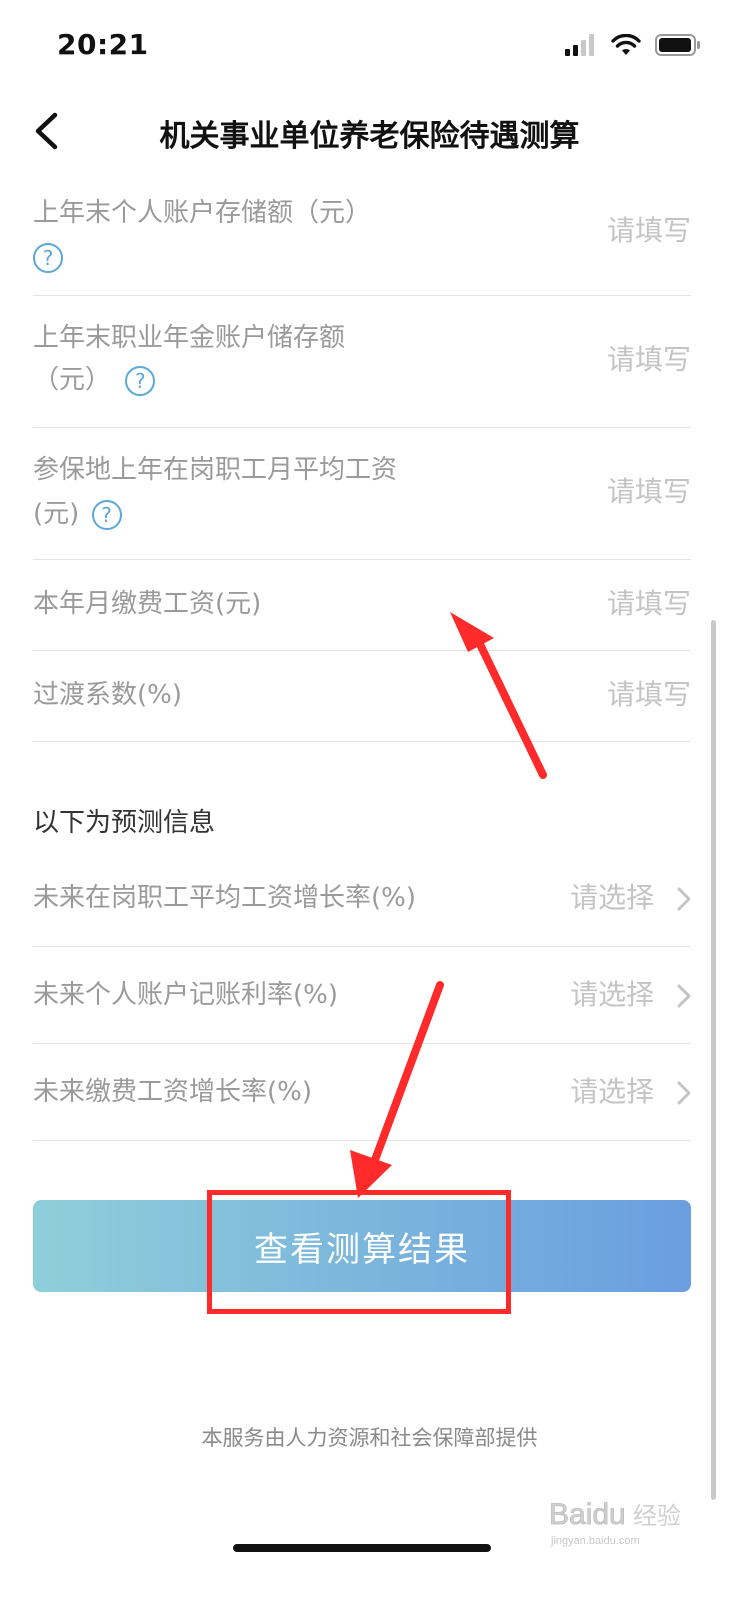  What do you see at coordinates (448, 905) in the screenshot?
I see `annotation-arrows` at bounding box center [448, 905].